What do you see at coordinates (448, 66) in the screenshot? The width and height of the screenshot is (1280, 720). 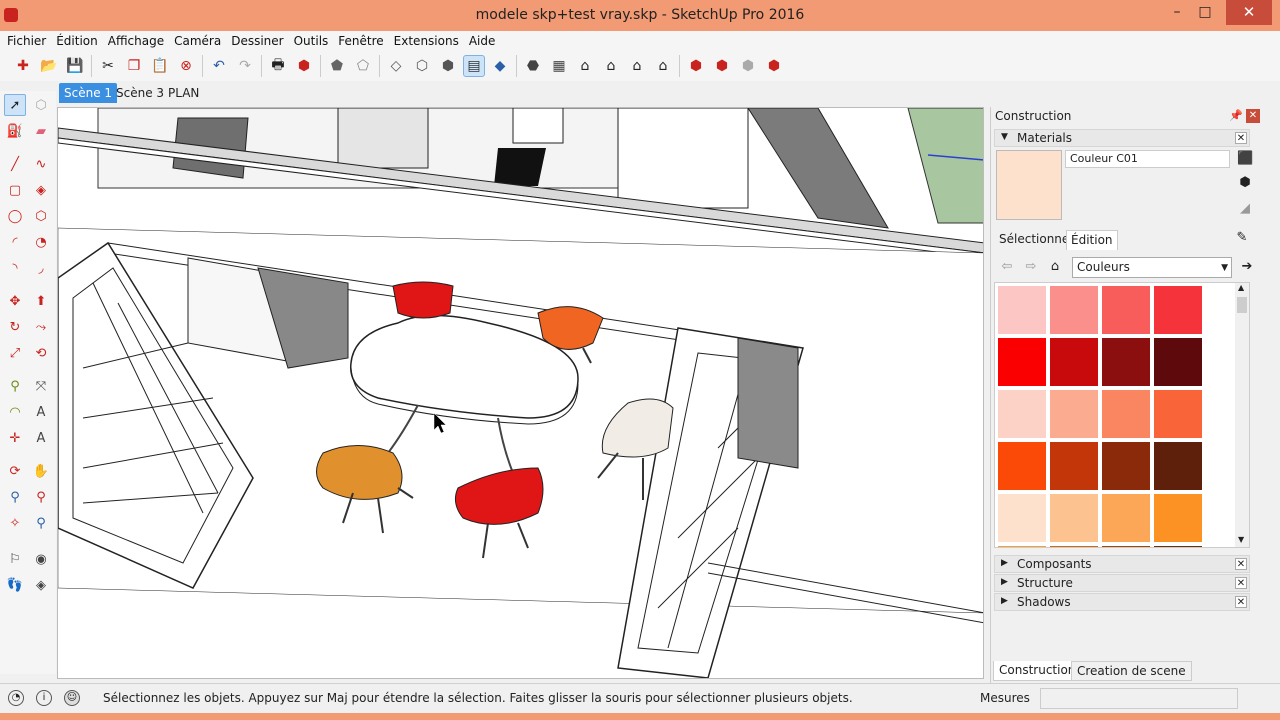 I see `shaded-icon: ⬢` at bounding box center [448, 66].